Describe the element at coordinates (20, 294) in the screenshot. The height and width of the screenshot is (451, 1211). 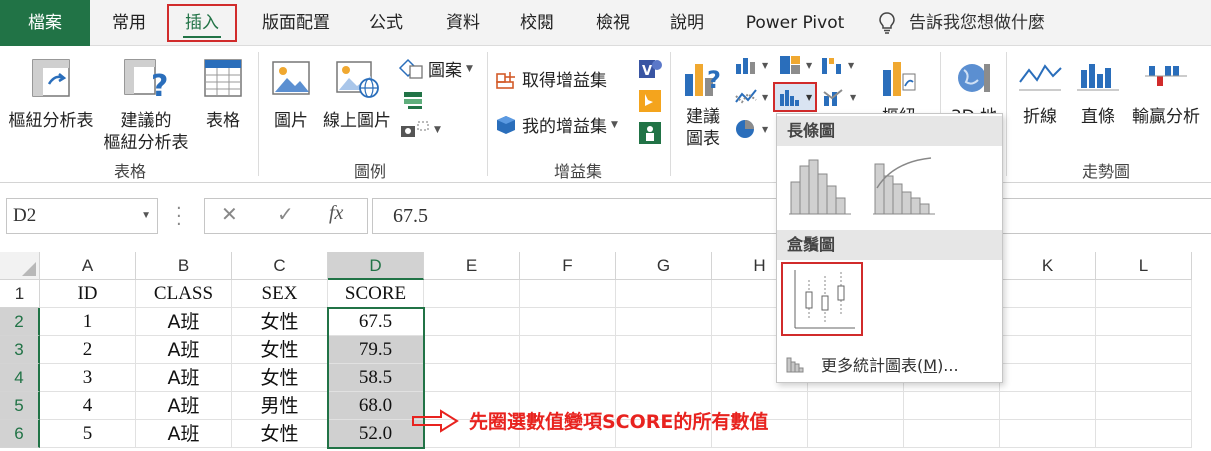
I see `row-header-1: 1` at that location.